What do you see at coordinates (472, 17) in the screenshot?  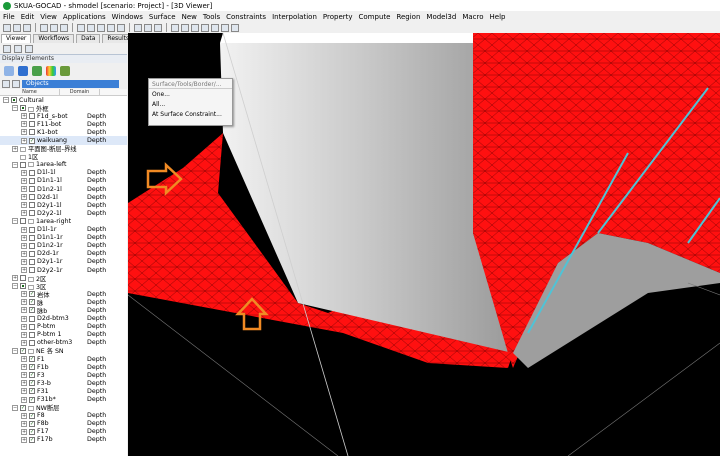 I see `menu-item: Macro` at bounding box center [472, 17].